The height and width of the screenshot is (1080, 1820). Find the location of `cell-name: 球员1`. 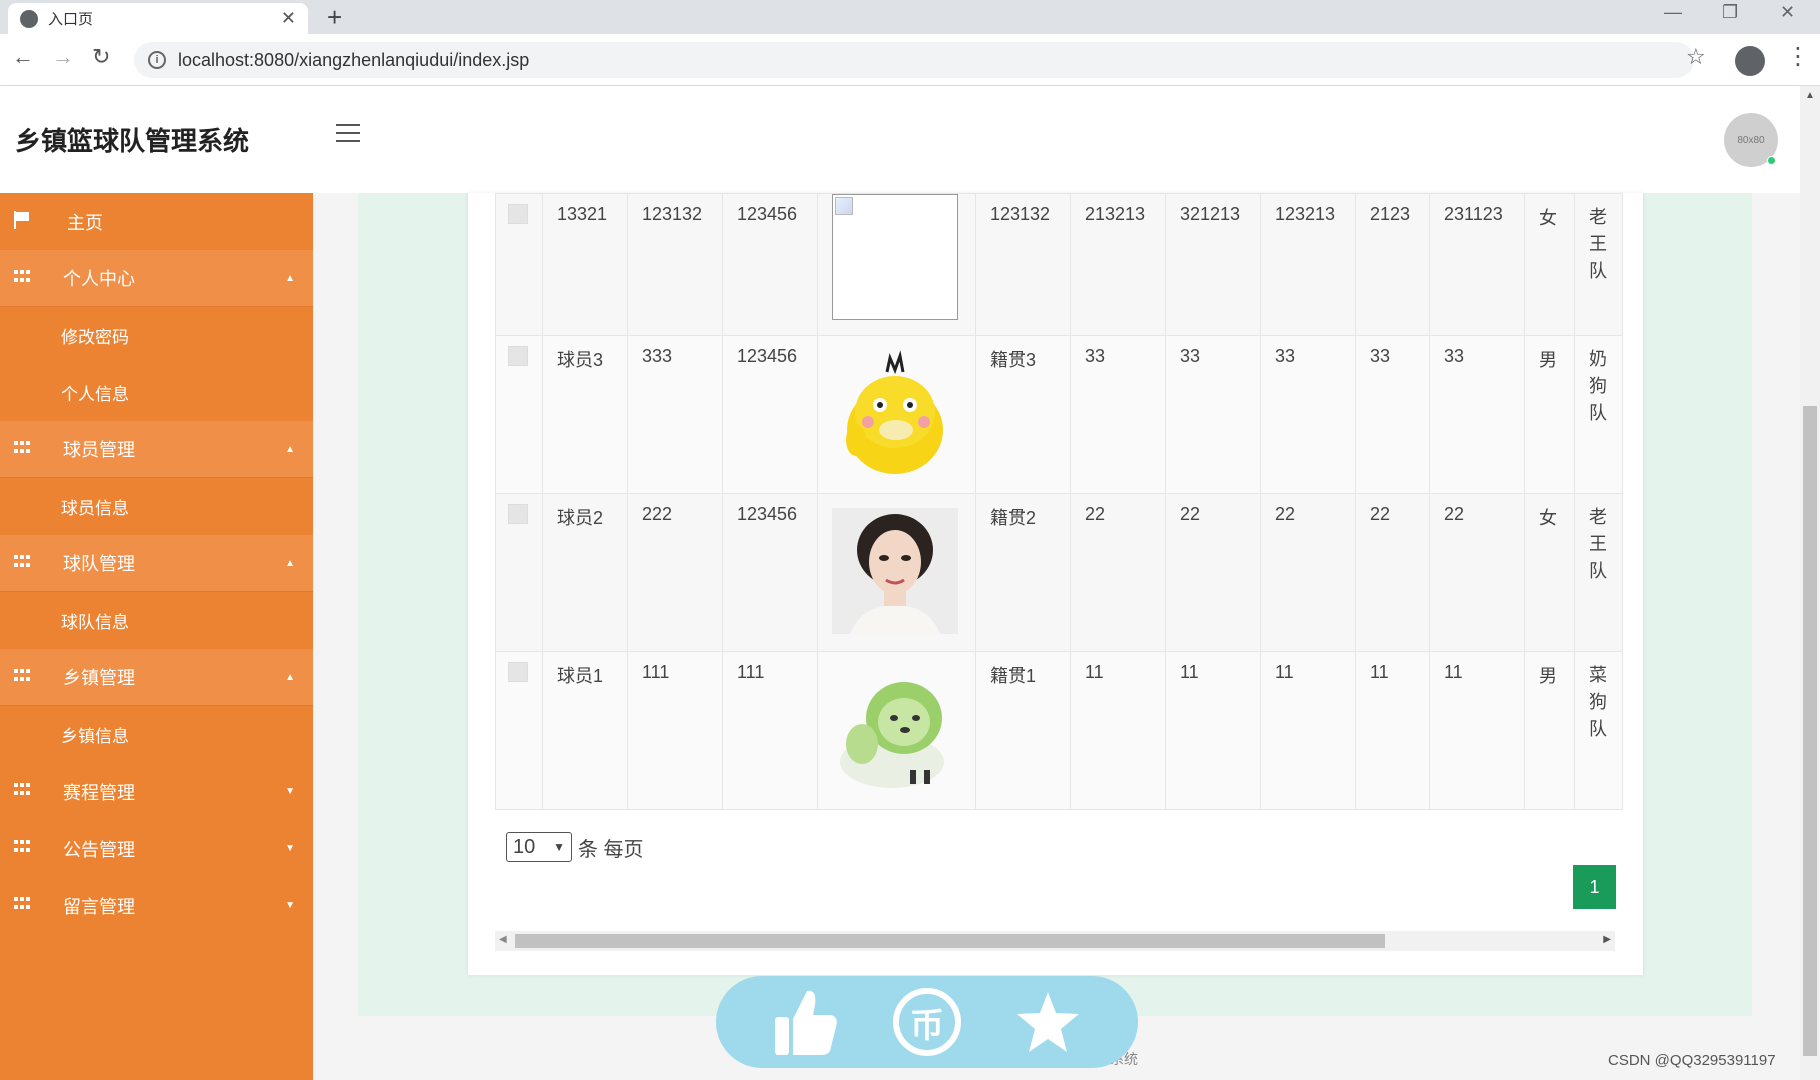

cell-name: 球员1 is located at coordinates (585, 730).